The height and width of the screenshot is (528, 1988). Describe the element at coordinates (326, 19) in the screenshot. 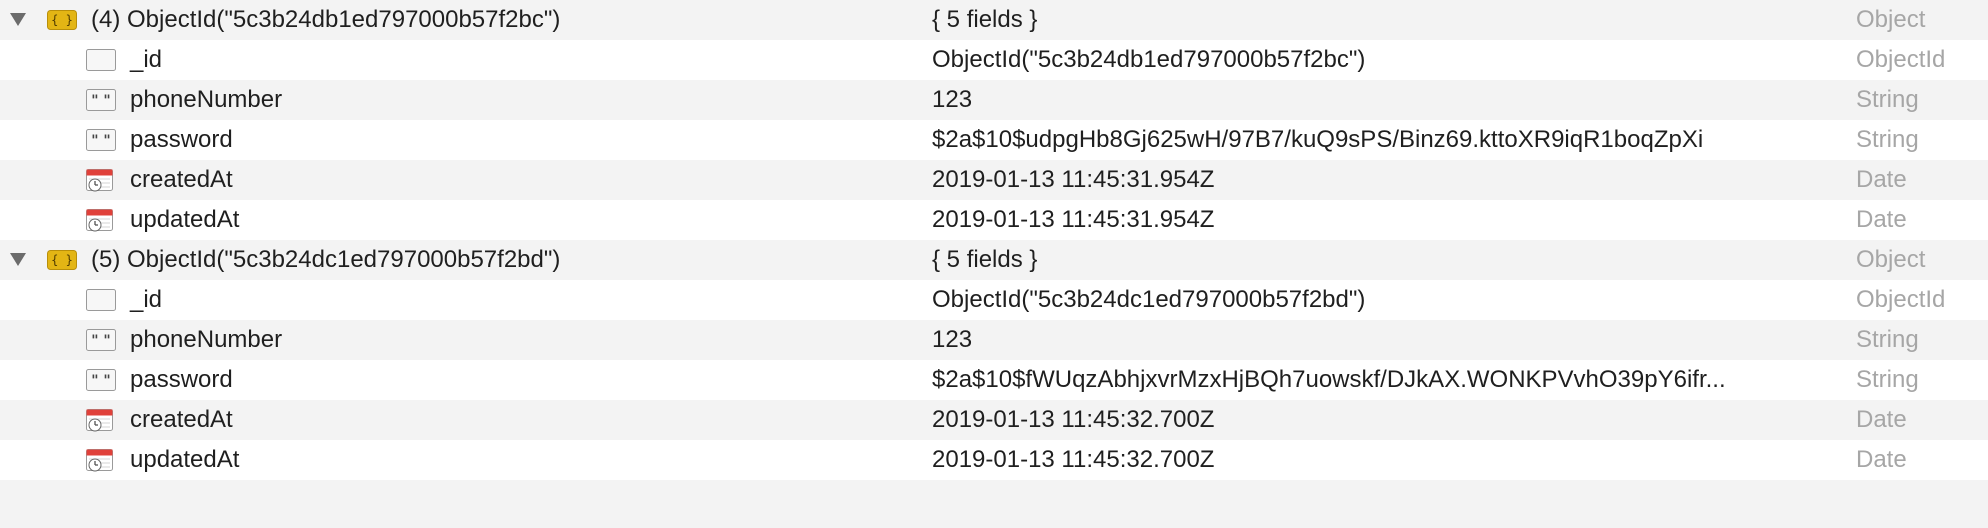

I see `document-id-label: (4) ObjectId("5c3b24db1ed797000b57f2bc")` at that location.